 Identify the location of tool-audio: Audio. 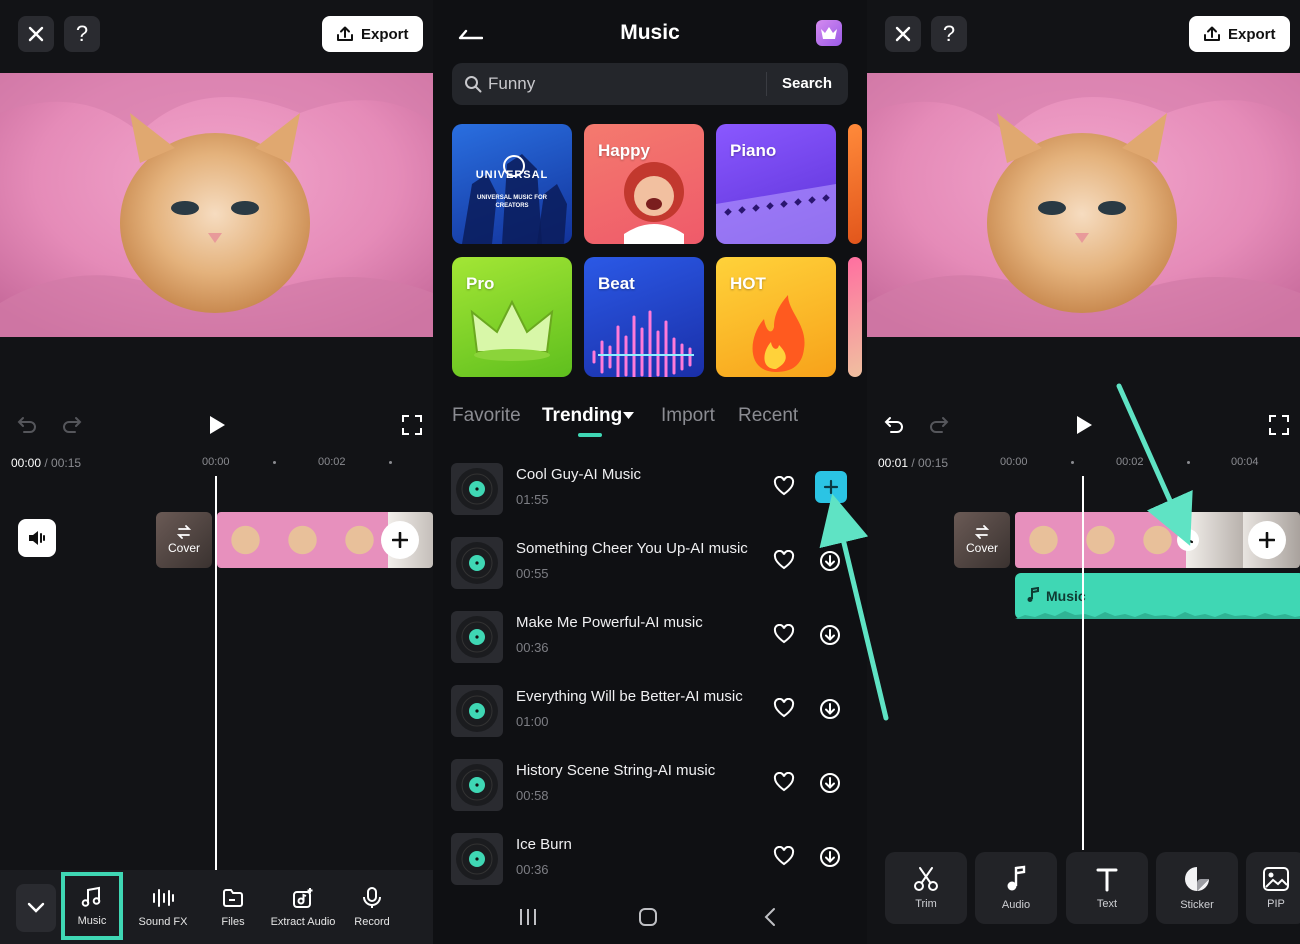
(1016, 888).